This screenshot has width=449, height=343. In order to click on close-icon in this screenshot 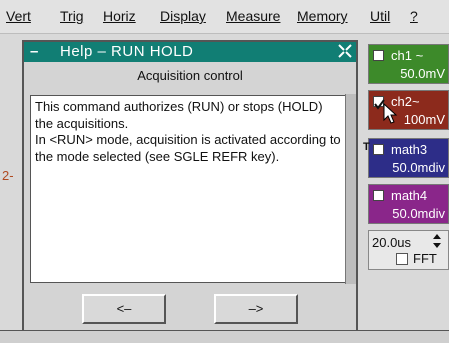, I will do `click(345, 51)`.